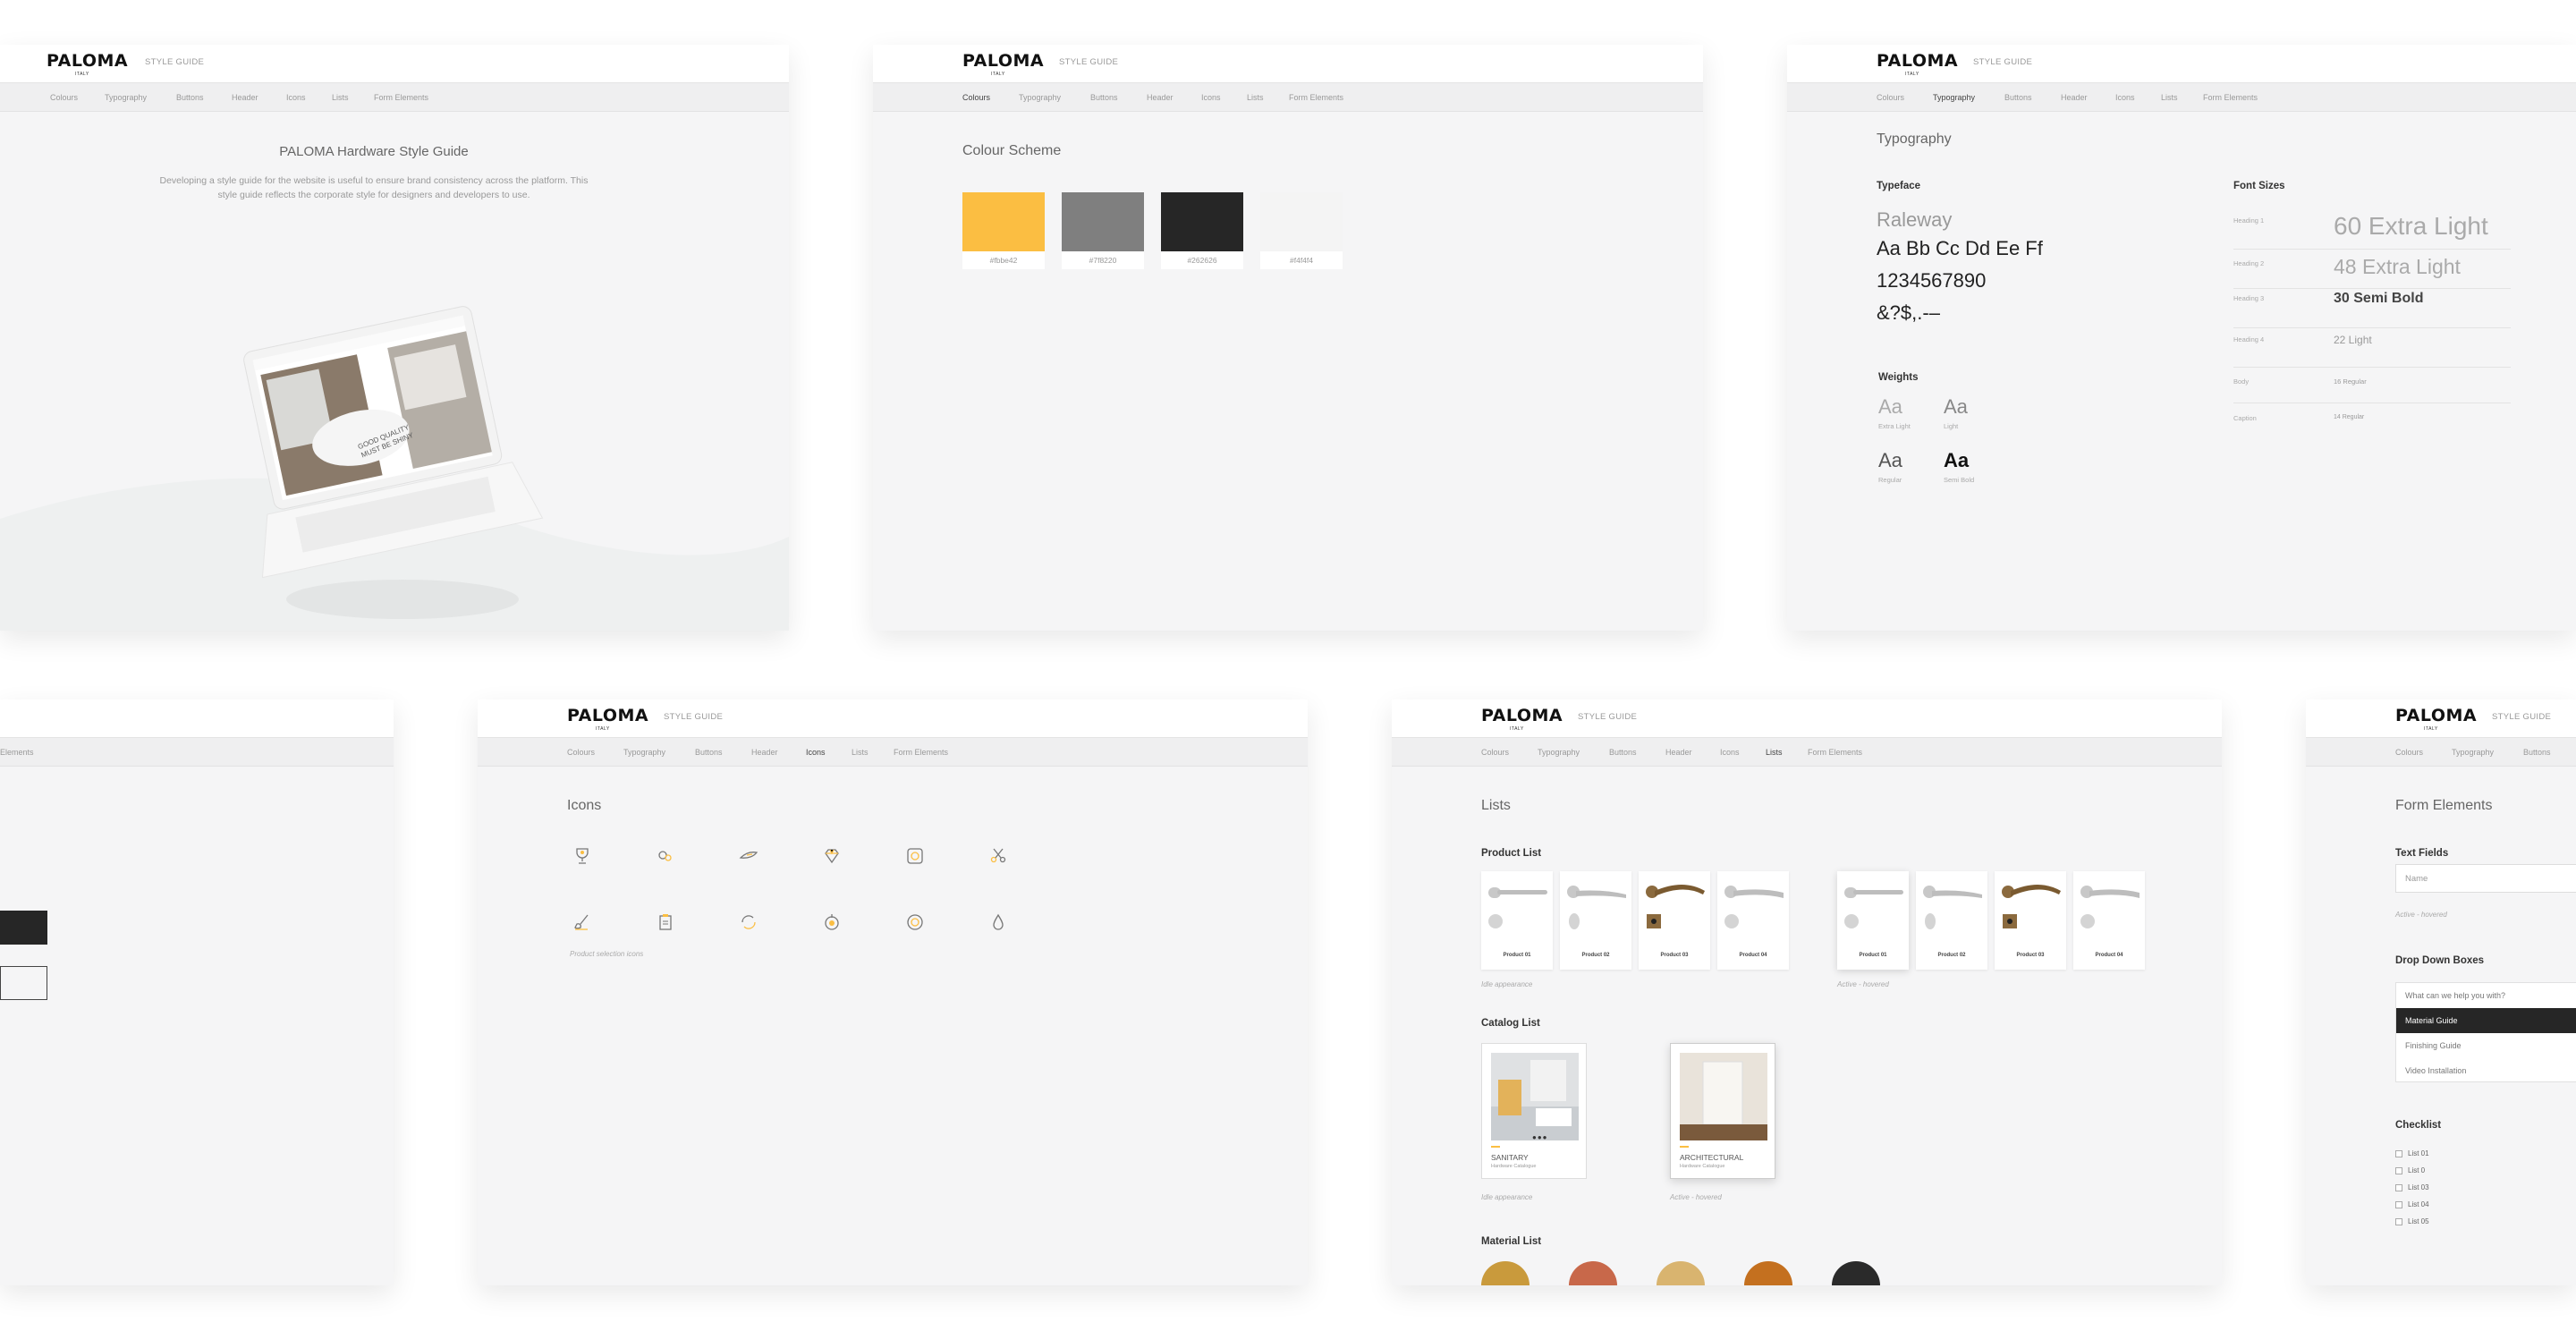 This screenshot has width=2576, height=1331. Describe the element at coordinates (2249, 298) in the screenshot. I see `font-size-name: Heading 3` at that location.